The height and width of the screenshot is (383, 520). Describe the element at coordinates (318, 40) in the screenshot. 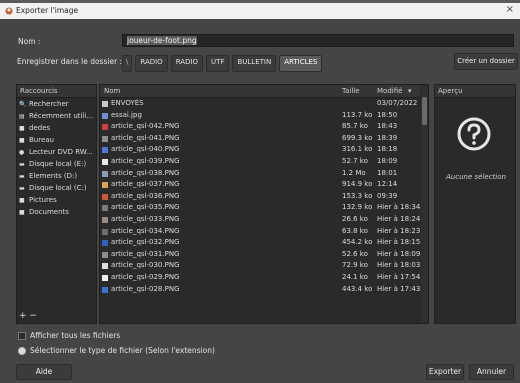

I see `filename-input: joueur-de-foot.png` at that location.